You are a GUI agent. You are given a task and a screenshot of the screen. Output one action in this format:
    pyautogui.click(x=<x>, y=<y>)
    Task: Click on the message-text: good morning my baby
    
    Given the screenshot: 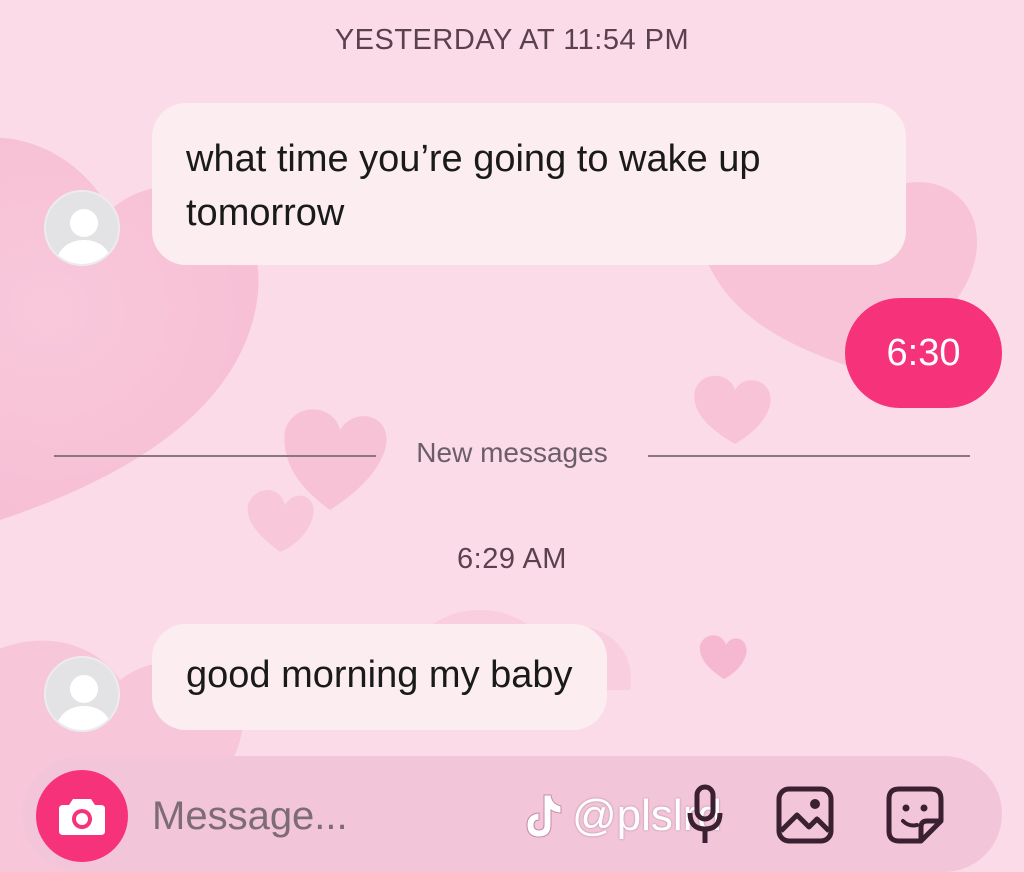 What is the action you would take?
    pyautogui.click(x=379, y=675)
    